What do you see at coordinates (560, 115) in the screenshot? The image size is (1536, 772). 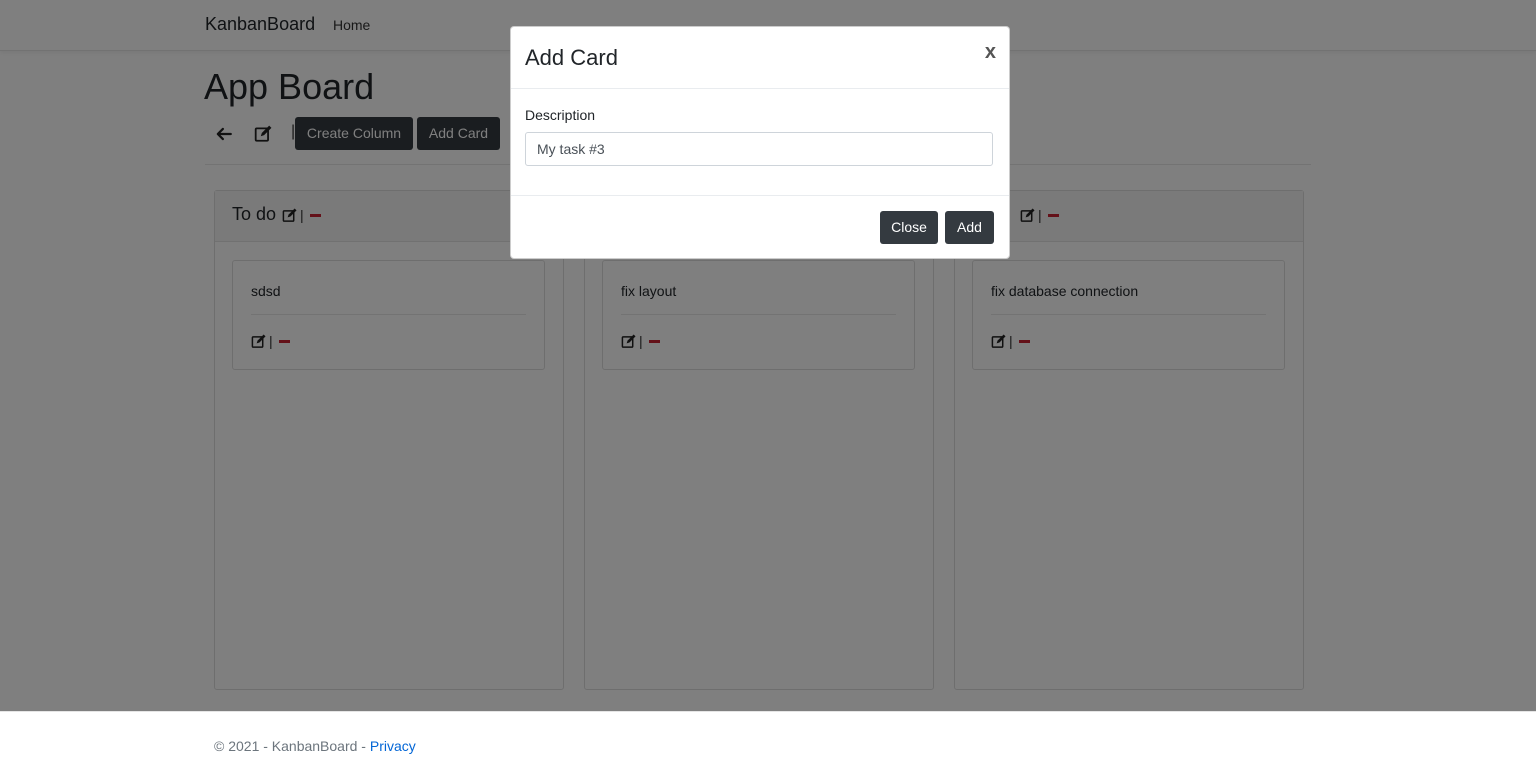 I see `description-label: Description` at bounding box center [560, 115].